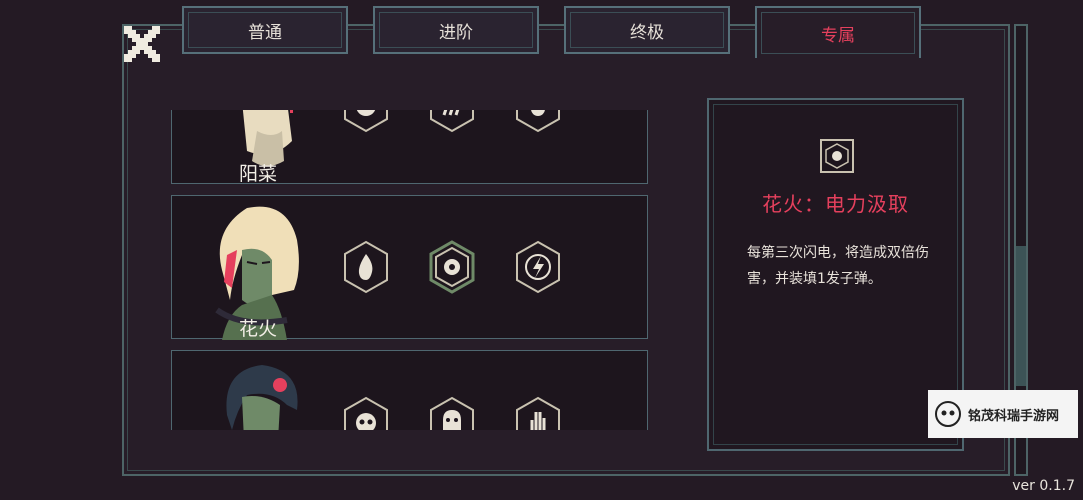  Describe the element at coordinates (409, 147) in the screenshot. I see `character-row-hina: 阳菜` at that location.